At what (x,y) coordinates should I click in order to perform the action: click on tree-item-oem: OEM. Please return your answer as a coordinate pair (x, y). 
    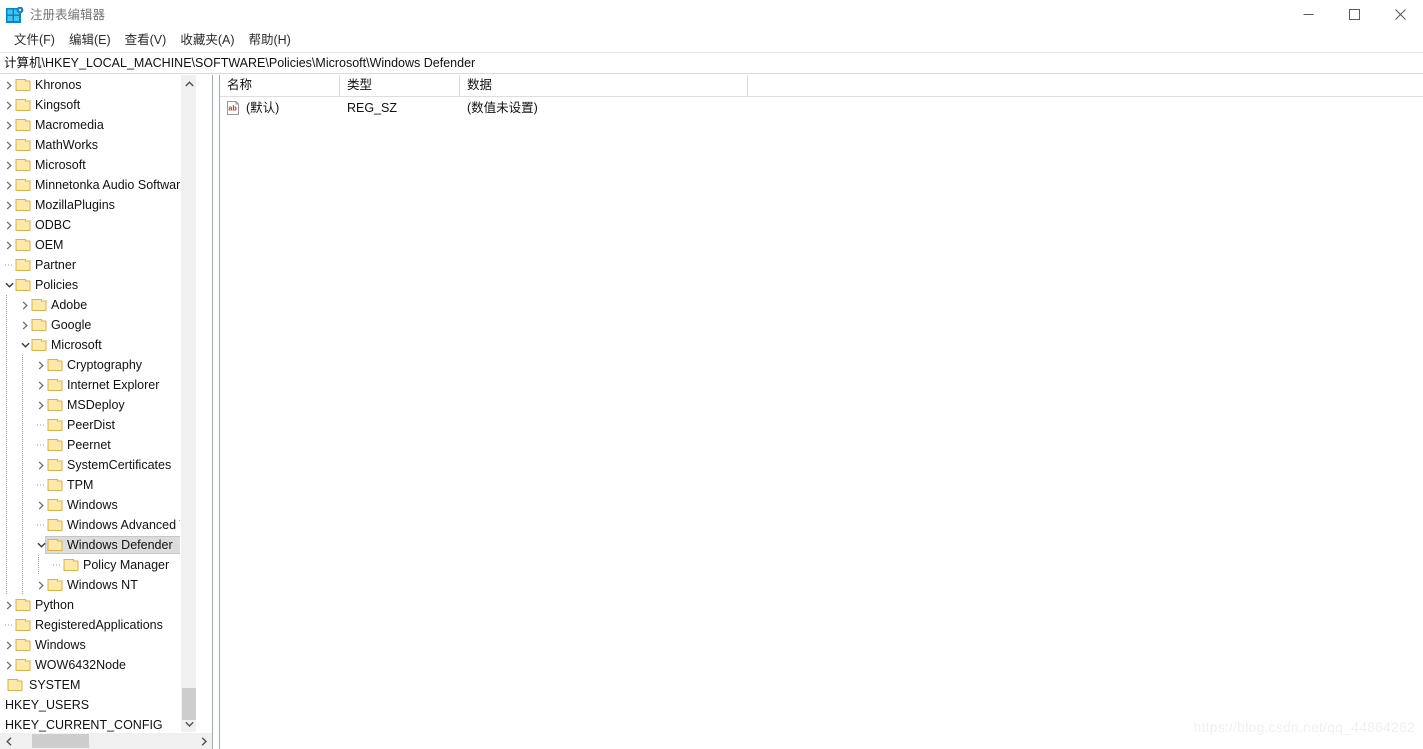
    Looking at the image, I should click on (98, 245).